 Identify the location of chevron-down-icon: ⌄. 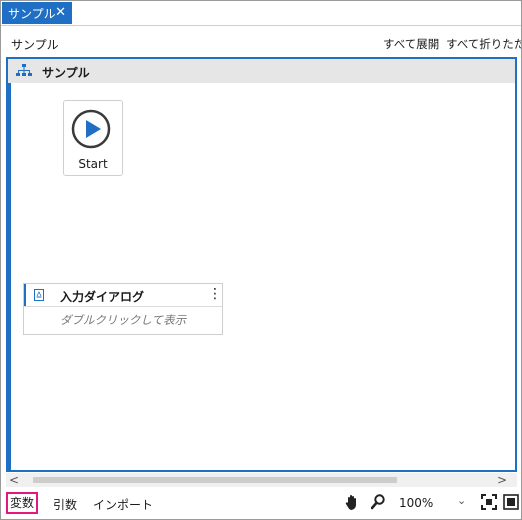
(461, 500).